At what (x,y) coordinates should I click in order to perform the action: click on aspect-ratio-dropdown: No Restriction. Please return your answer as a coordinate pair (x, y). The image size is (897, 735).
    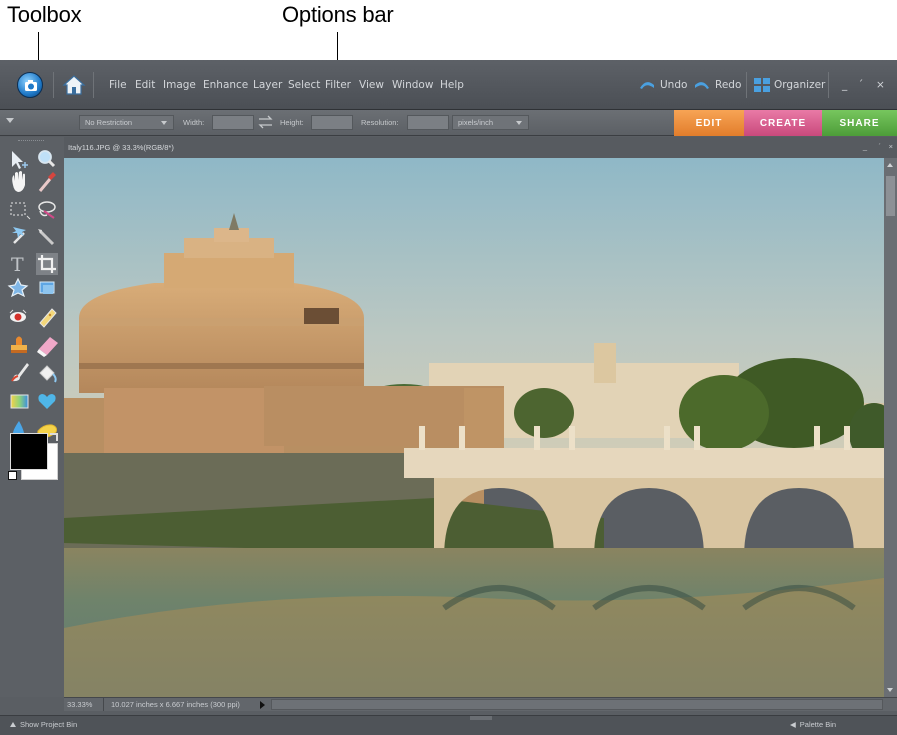
    Looking at the image, I should click on (126, 122).